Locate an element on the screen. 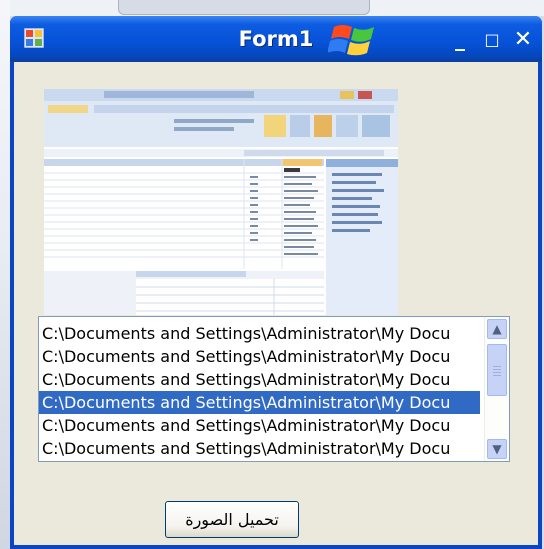 The image size is (544, 549). close-button: ✕ is located at coordinates (523, 39).